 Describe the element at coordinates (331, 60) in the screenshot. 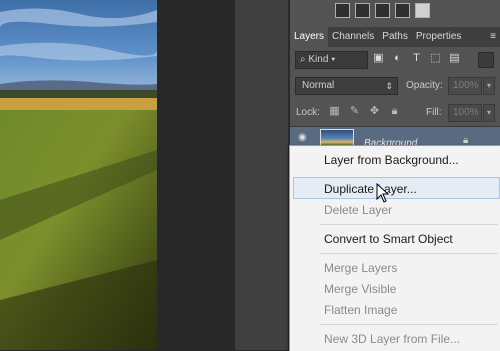

I see `kind-filter-select: ⌕ Kind ▾` at that location.